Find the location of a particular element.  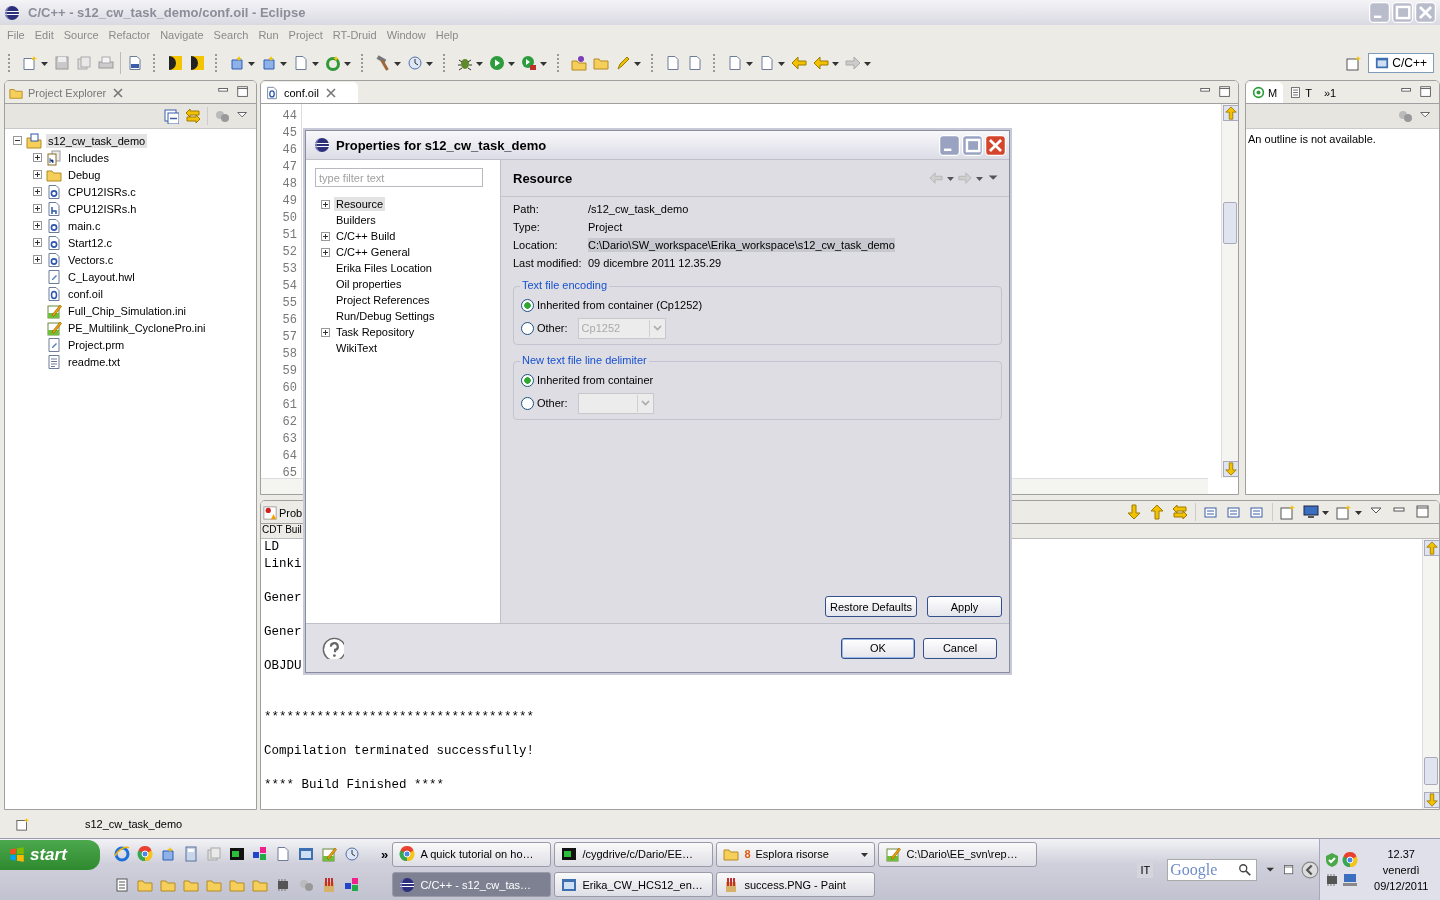

maximize-button is located at coordinates (972, 145).